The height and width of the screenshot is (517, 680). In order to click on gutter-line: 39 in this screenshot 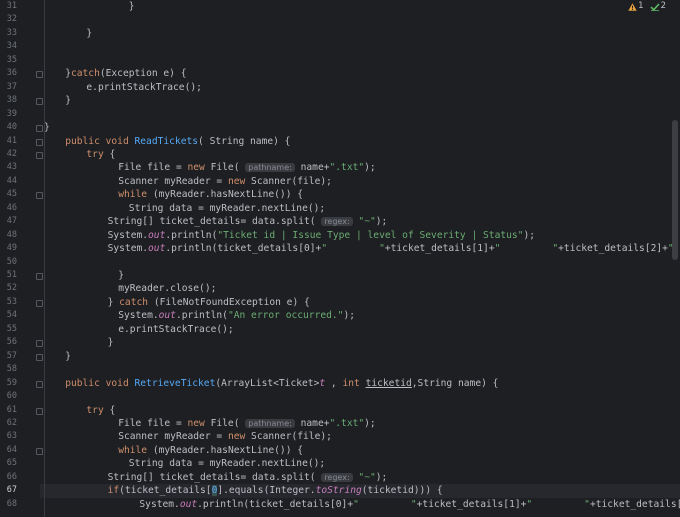, I will do `click(20, 114)`.